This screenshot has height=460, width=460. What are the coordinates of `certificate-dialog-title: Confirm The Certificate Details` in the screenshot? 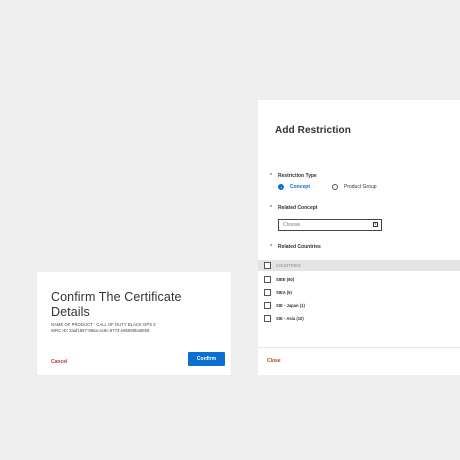 It's located at (116, 304).